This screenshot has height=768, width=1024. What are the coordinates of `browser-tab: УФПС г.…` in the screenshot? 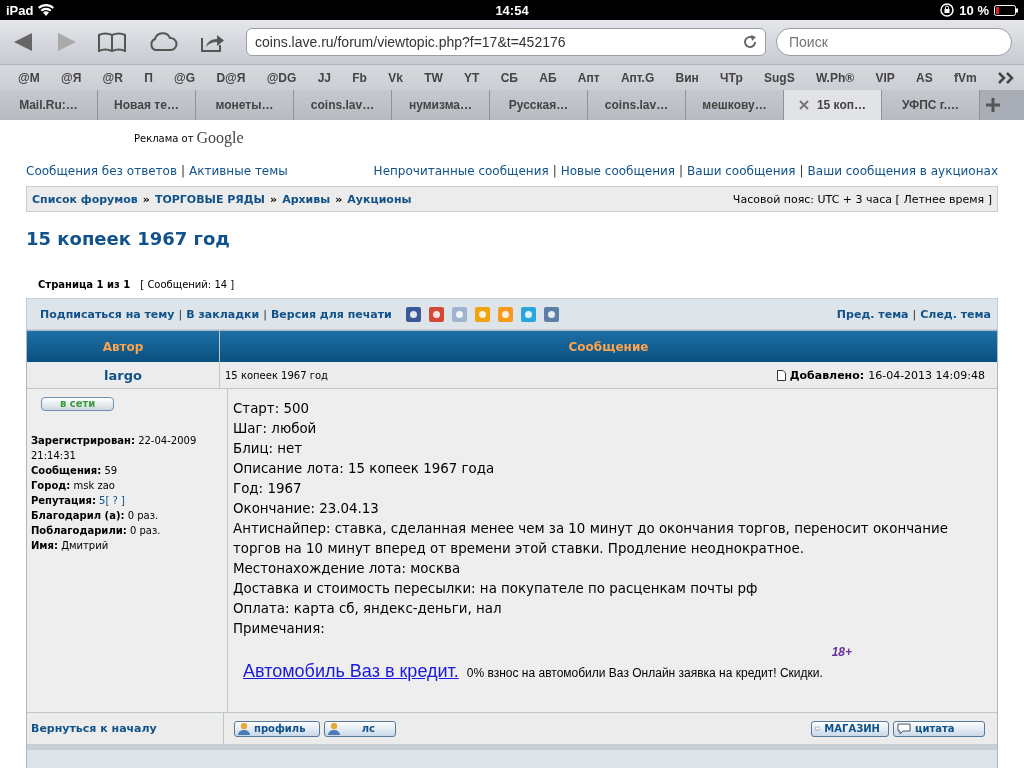 It's located at (931, 105).